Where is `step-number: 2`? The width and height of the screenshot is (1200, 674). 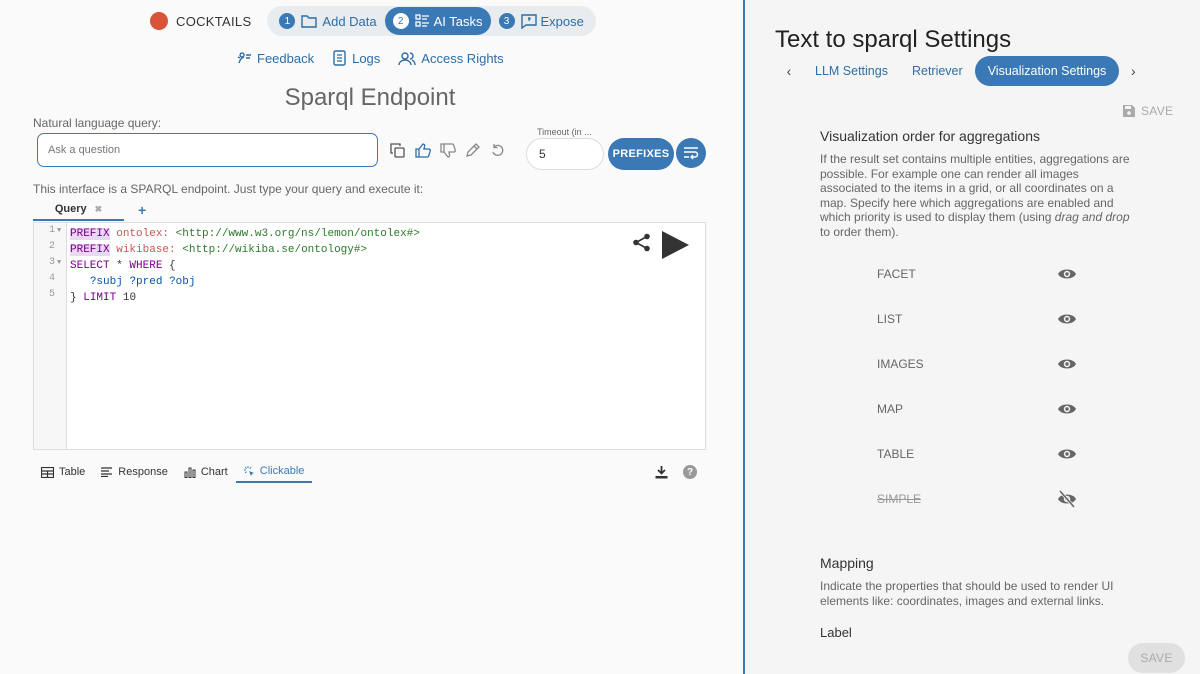
step-number: 2 is located at coordinates (400, 21).